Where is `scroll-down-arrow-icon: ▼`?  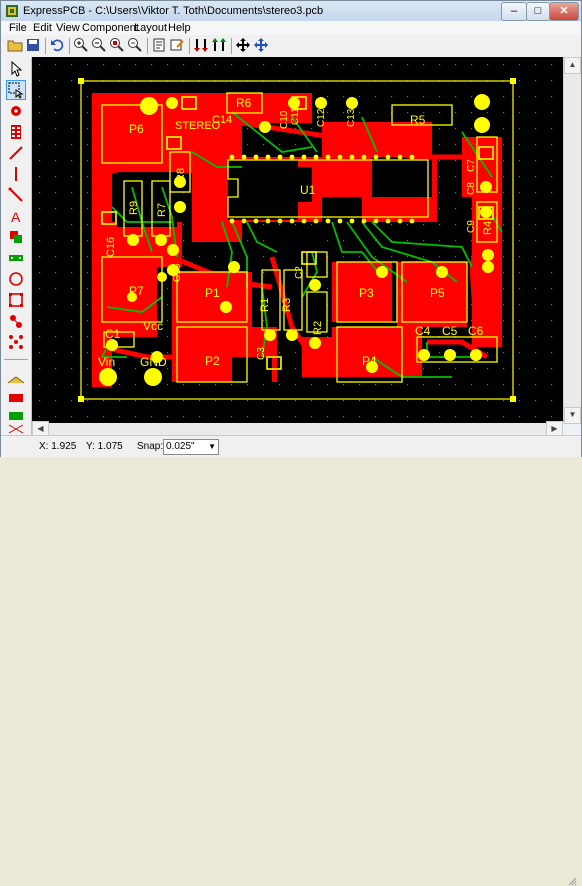
scroll-down-arrow-icon: ▼ is located at coordinates (572, 415).